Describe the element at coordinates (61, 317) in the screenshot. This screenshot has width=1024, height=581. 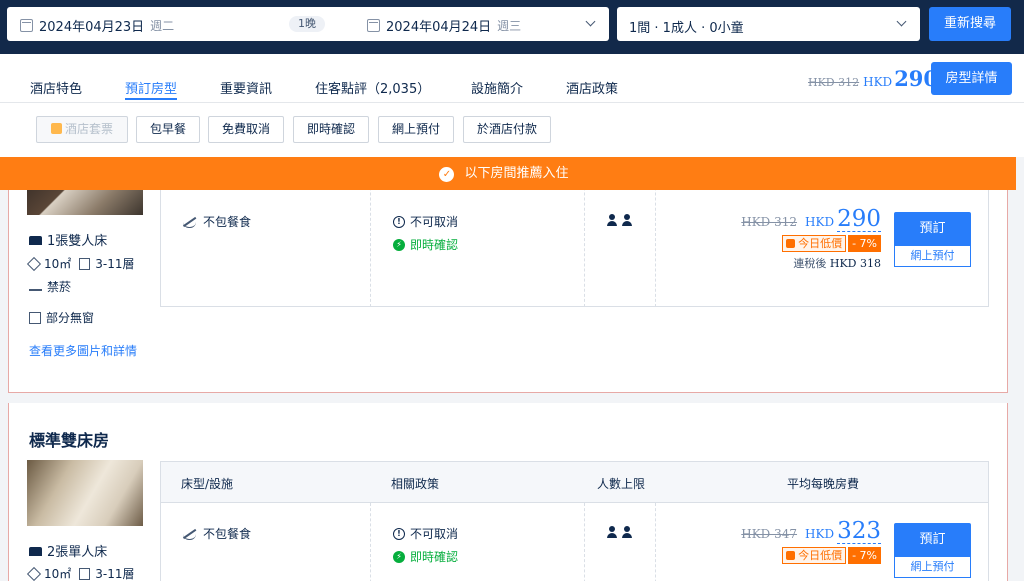
I see `room-window: 部分無窗` at that location.